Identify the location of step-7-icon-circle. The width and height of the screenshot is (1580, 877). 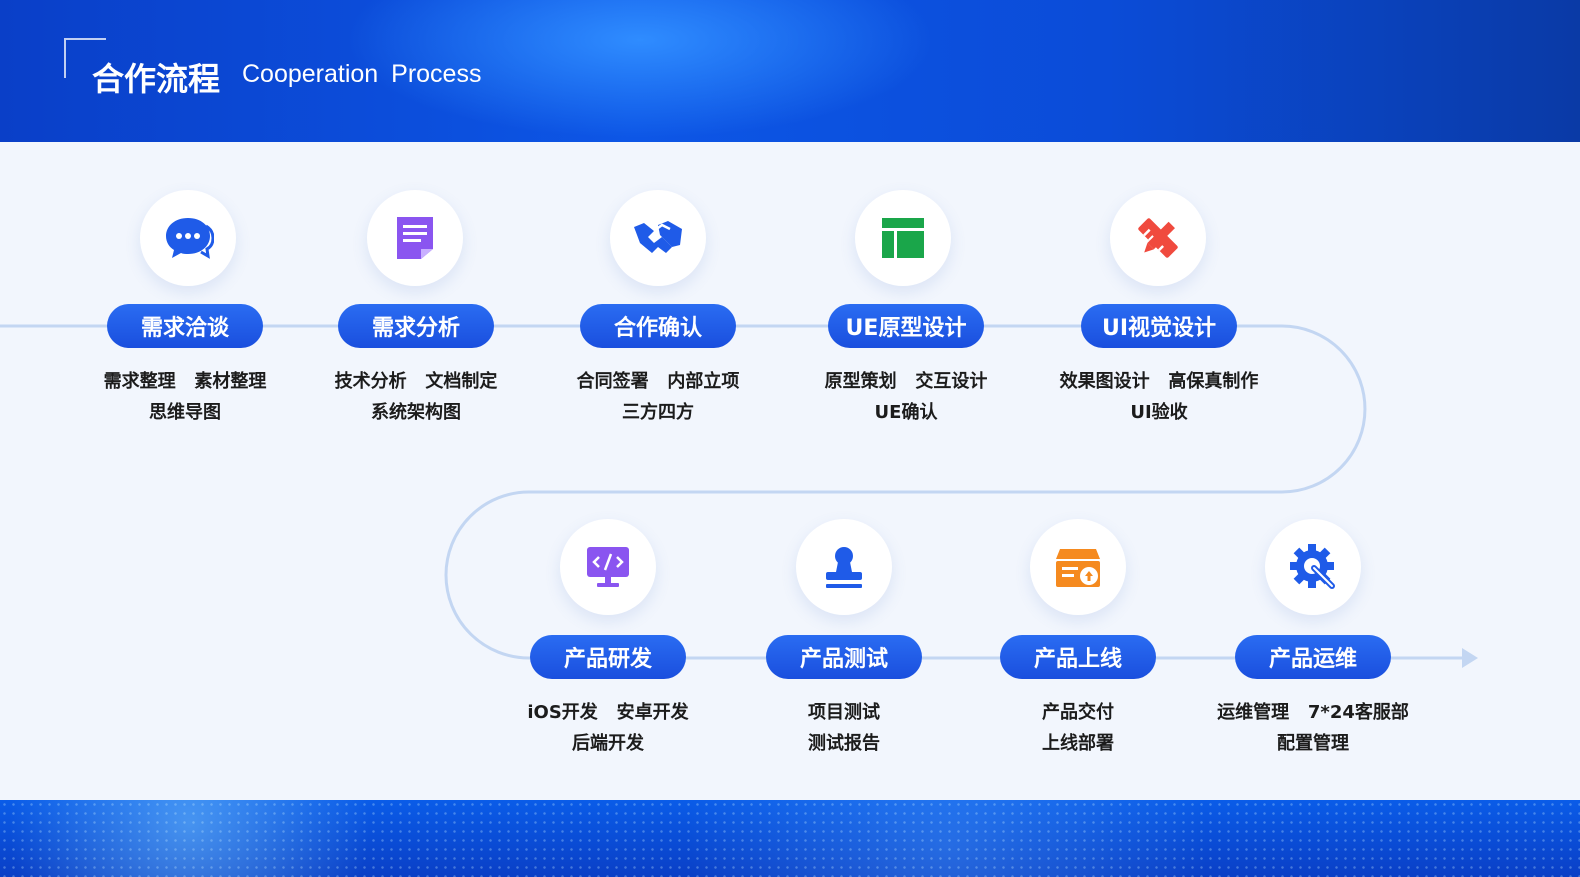
(844, 567).